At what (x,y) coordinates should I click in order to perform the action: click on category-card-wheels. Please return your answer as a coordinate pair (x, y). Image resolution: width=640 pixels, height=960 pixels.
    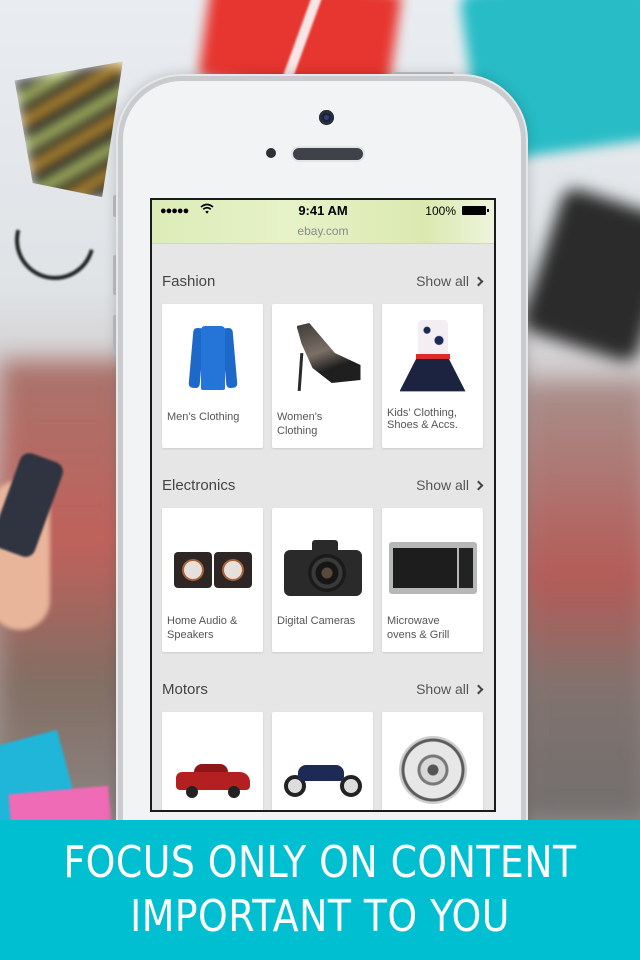
    Looking at the image, I should click on (432, 761).